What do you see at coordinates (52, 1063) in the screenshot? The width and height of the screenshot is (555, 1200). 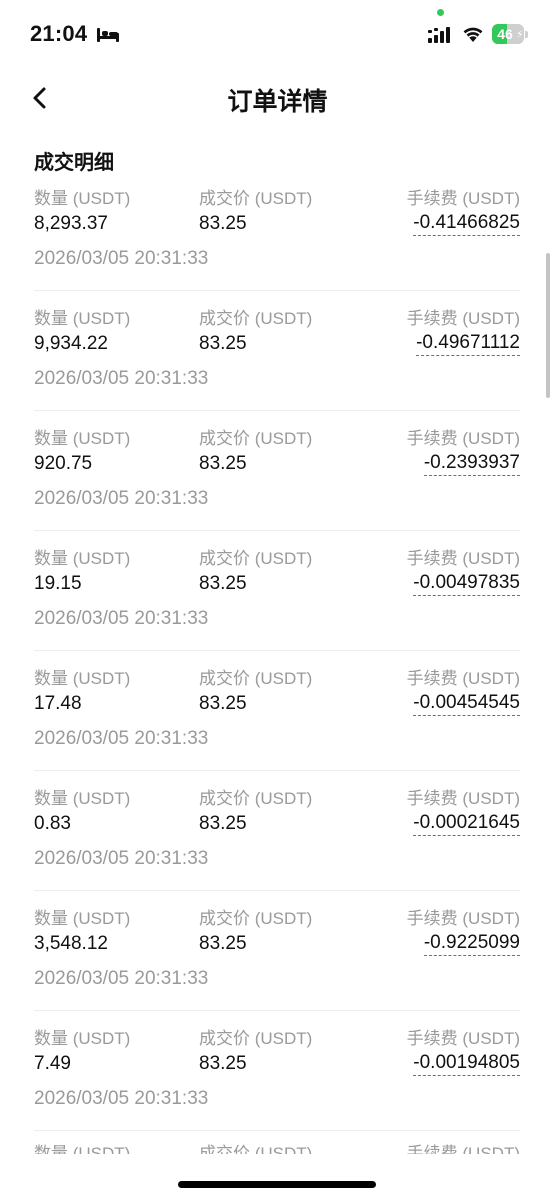 I see `quantity-value: 7.49` at bounding box center [52, 1063].